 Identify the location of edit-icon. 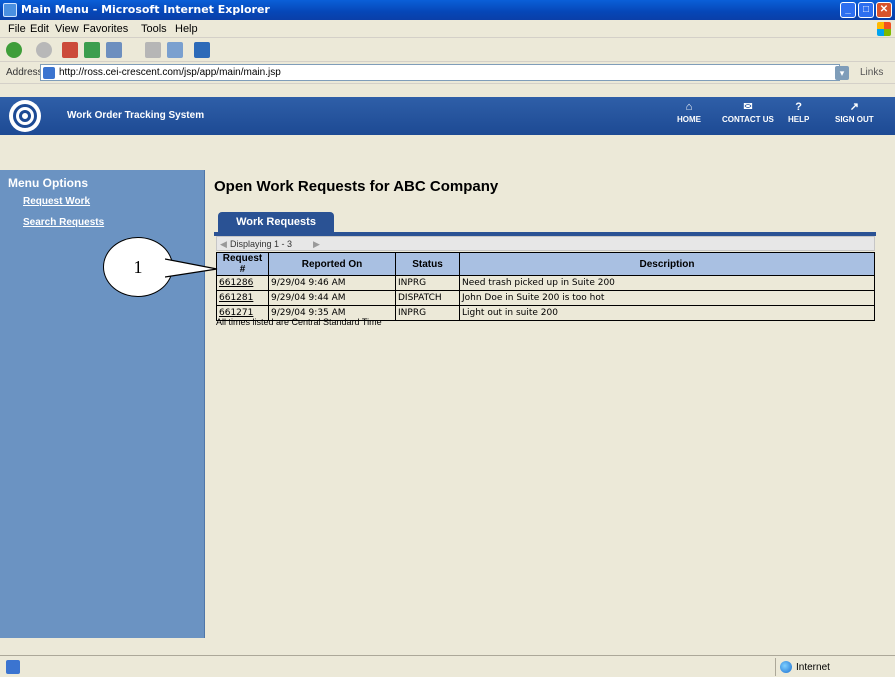
(175, 50).